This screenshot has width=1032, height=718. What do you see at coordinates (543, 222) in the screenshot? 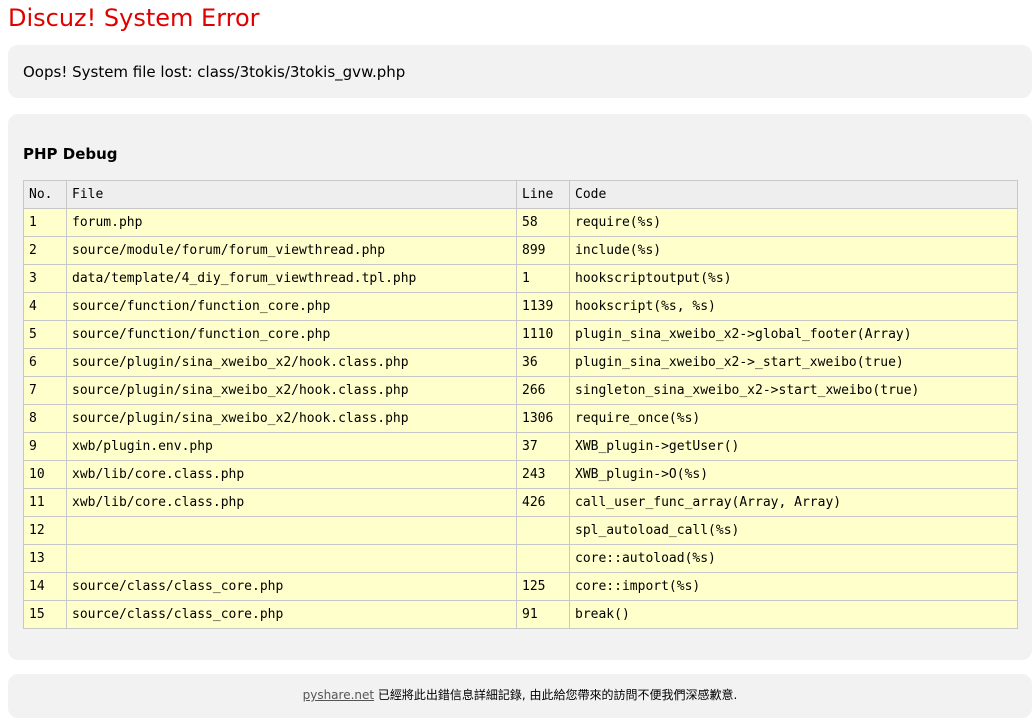
I see `cell-line: 58` at bounding box center [543, 222].